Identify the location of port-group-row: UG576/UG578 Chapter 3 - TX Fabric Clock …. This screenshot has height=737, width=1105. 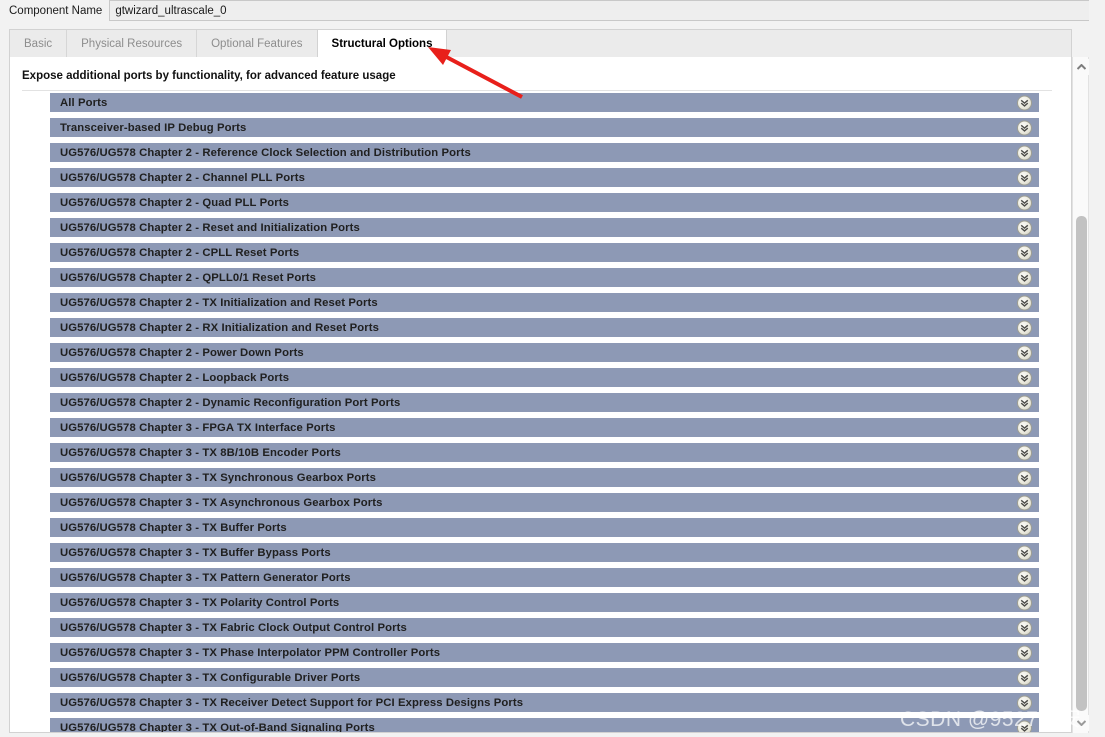
(544, 627).